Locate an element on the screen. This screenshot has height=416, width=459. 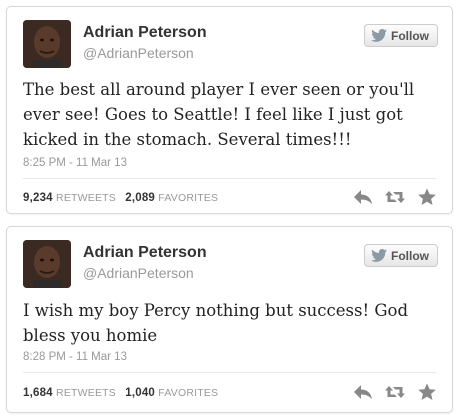
tweet-stats: 9,234 Retweets 2,089 Favorites is located at coordinates (123, 198).